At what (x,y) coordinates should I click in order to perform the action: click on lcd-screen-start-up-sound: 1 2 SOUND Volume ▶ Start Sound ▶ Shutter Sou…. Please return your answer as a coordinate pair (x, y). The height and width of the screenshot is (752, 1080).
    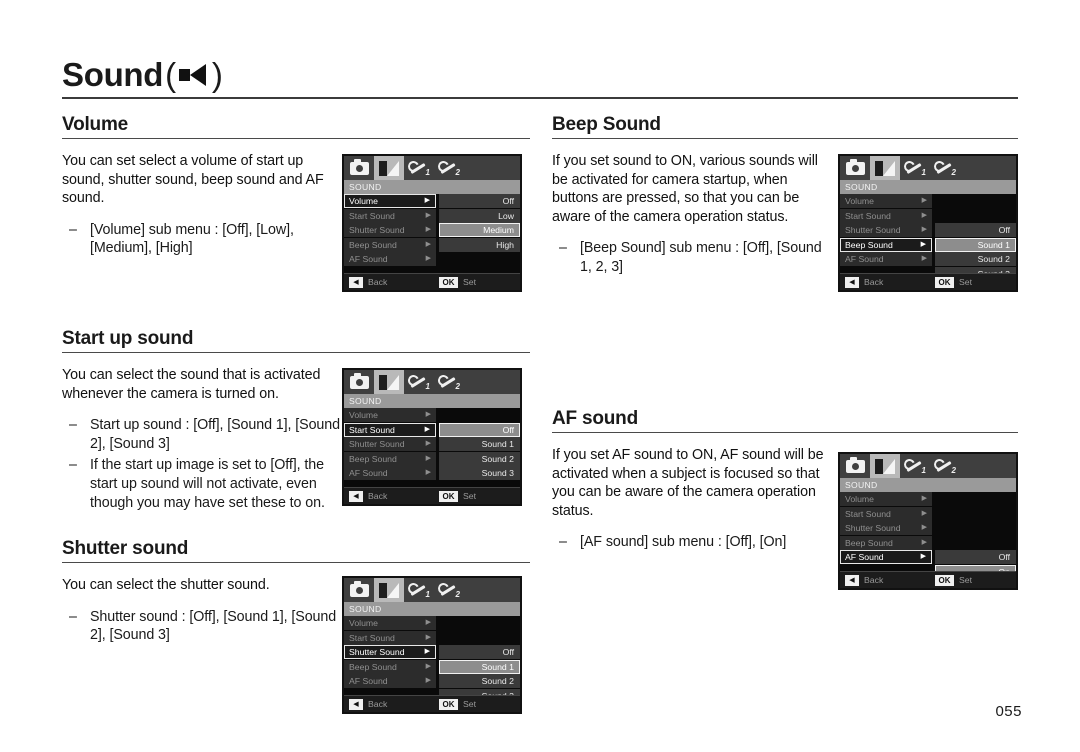
    Looking at the image, I should click on (432, 437).